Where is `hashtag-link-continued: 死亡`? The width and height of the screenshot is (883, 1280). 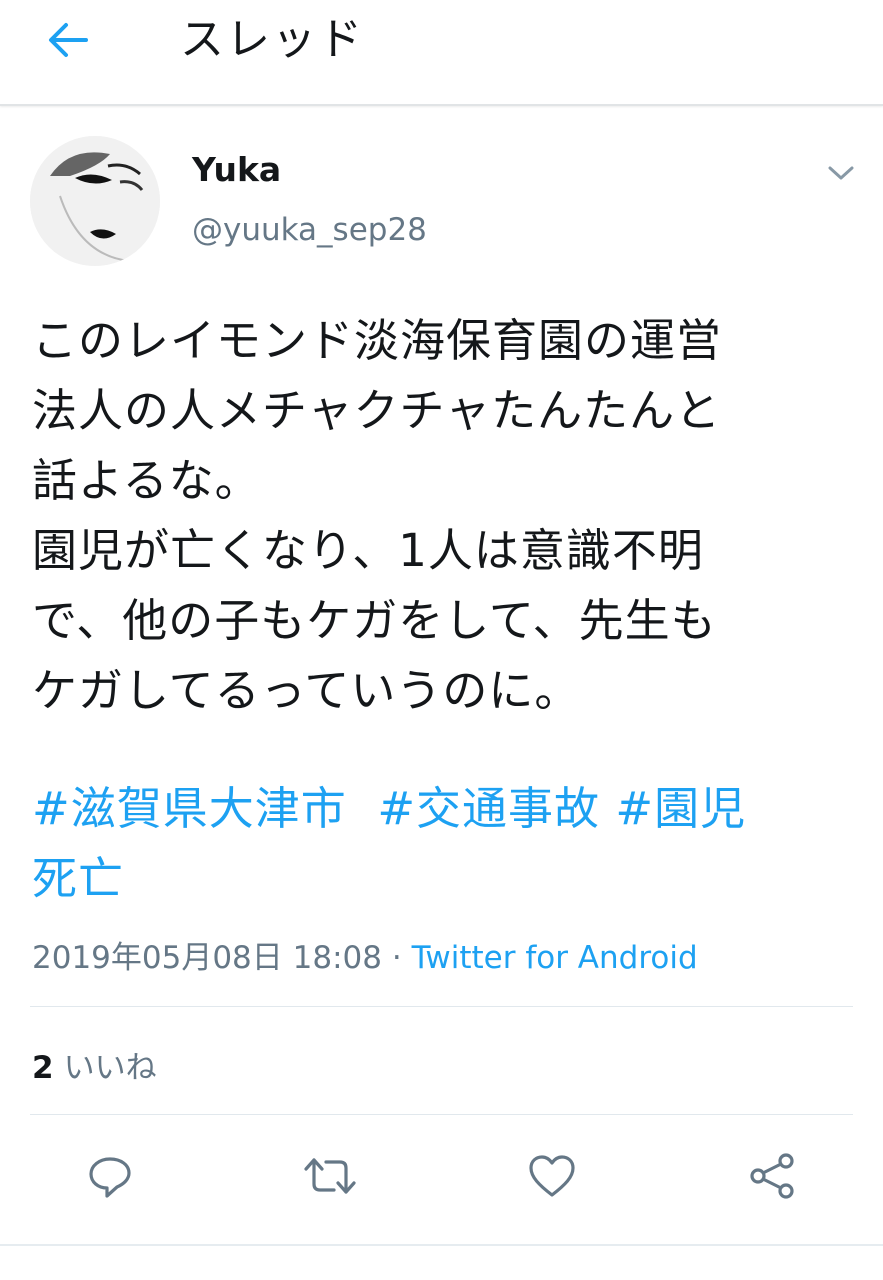 hashtag-link-continued: 死亡 is located at coordinates (78, 878).